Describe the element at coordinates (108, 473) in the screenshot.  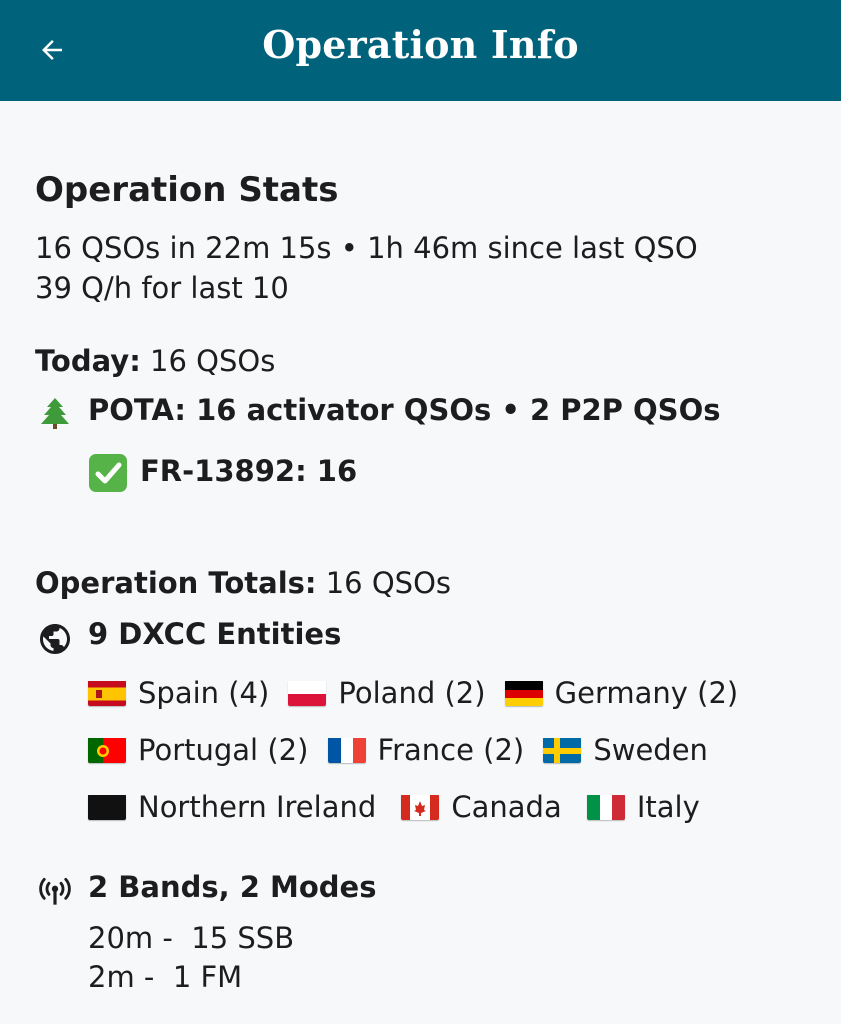
I see `check-box-icon` at that location.